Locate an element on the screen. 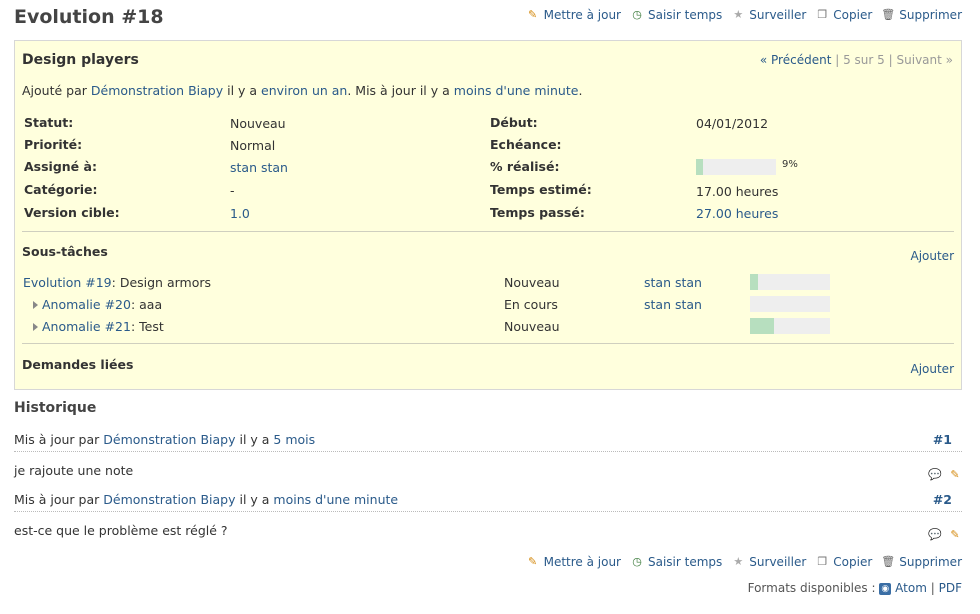  page-title: Evolution #18 is located at coordinates (89, 17).